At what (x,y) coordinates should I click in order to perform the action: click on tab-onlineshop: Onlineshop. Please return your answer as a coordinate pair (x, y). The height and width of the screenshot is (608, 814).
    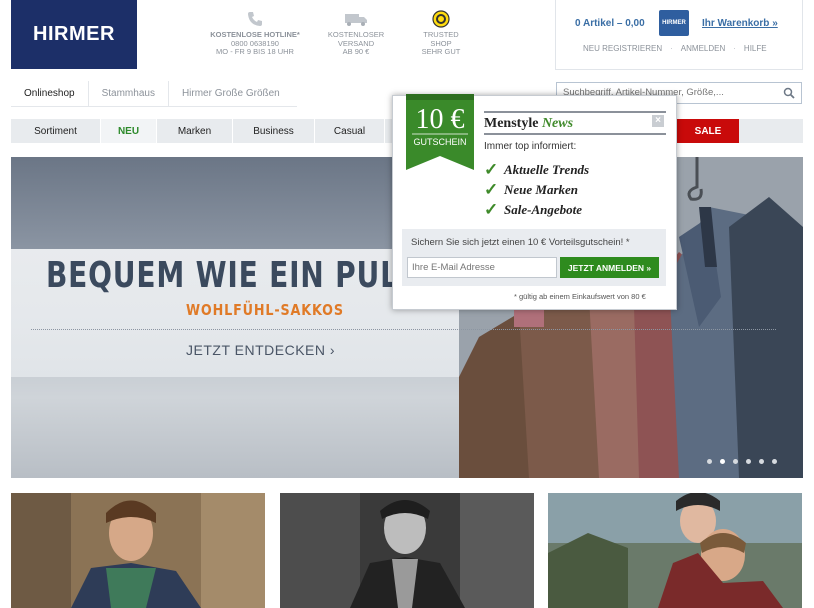
    Looking at the image, I should click on (49, 93).